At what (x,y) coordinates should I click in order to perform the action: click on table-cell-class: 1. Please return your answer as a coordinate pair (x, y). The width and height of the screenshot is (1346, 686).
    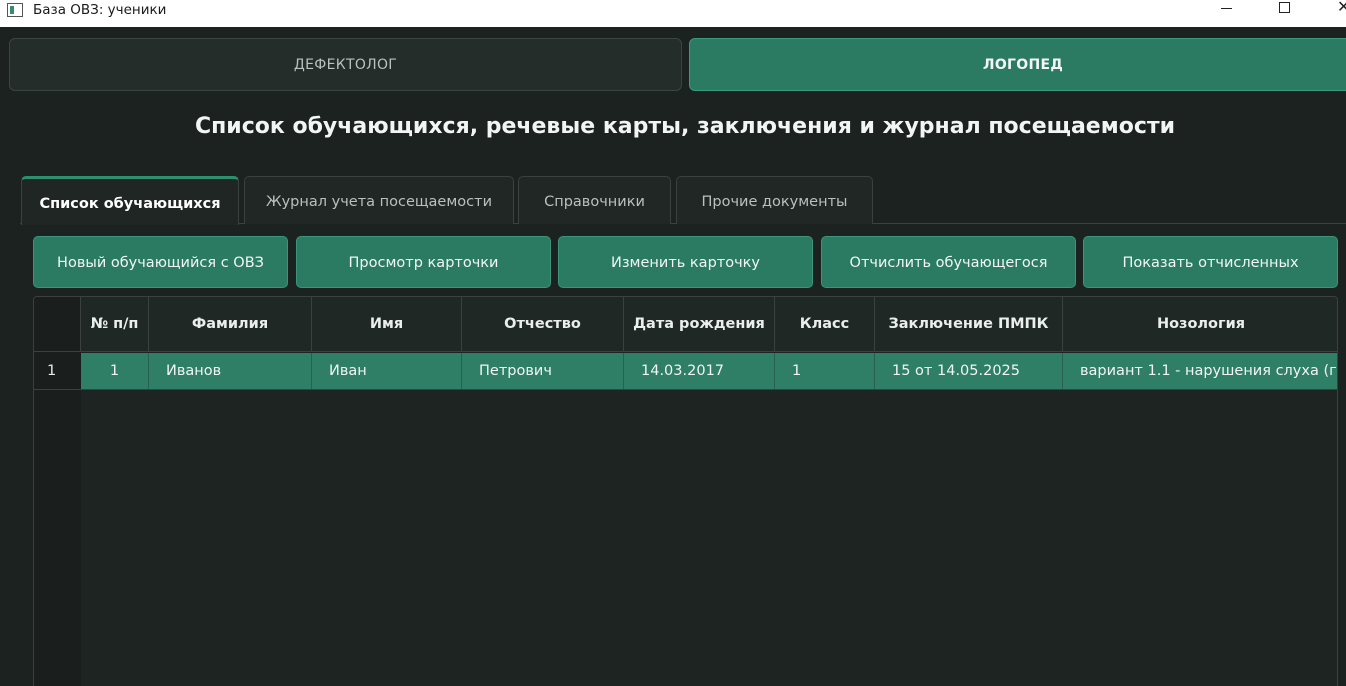
    Looking at the image, I should click on (825, 371).